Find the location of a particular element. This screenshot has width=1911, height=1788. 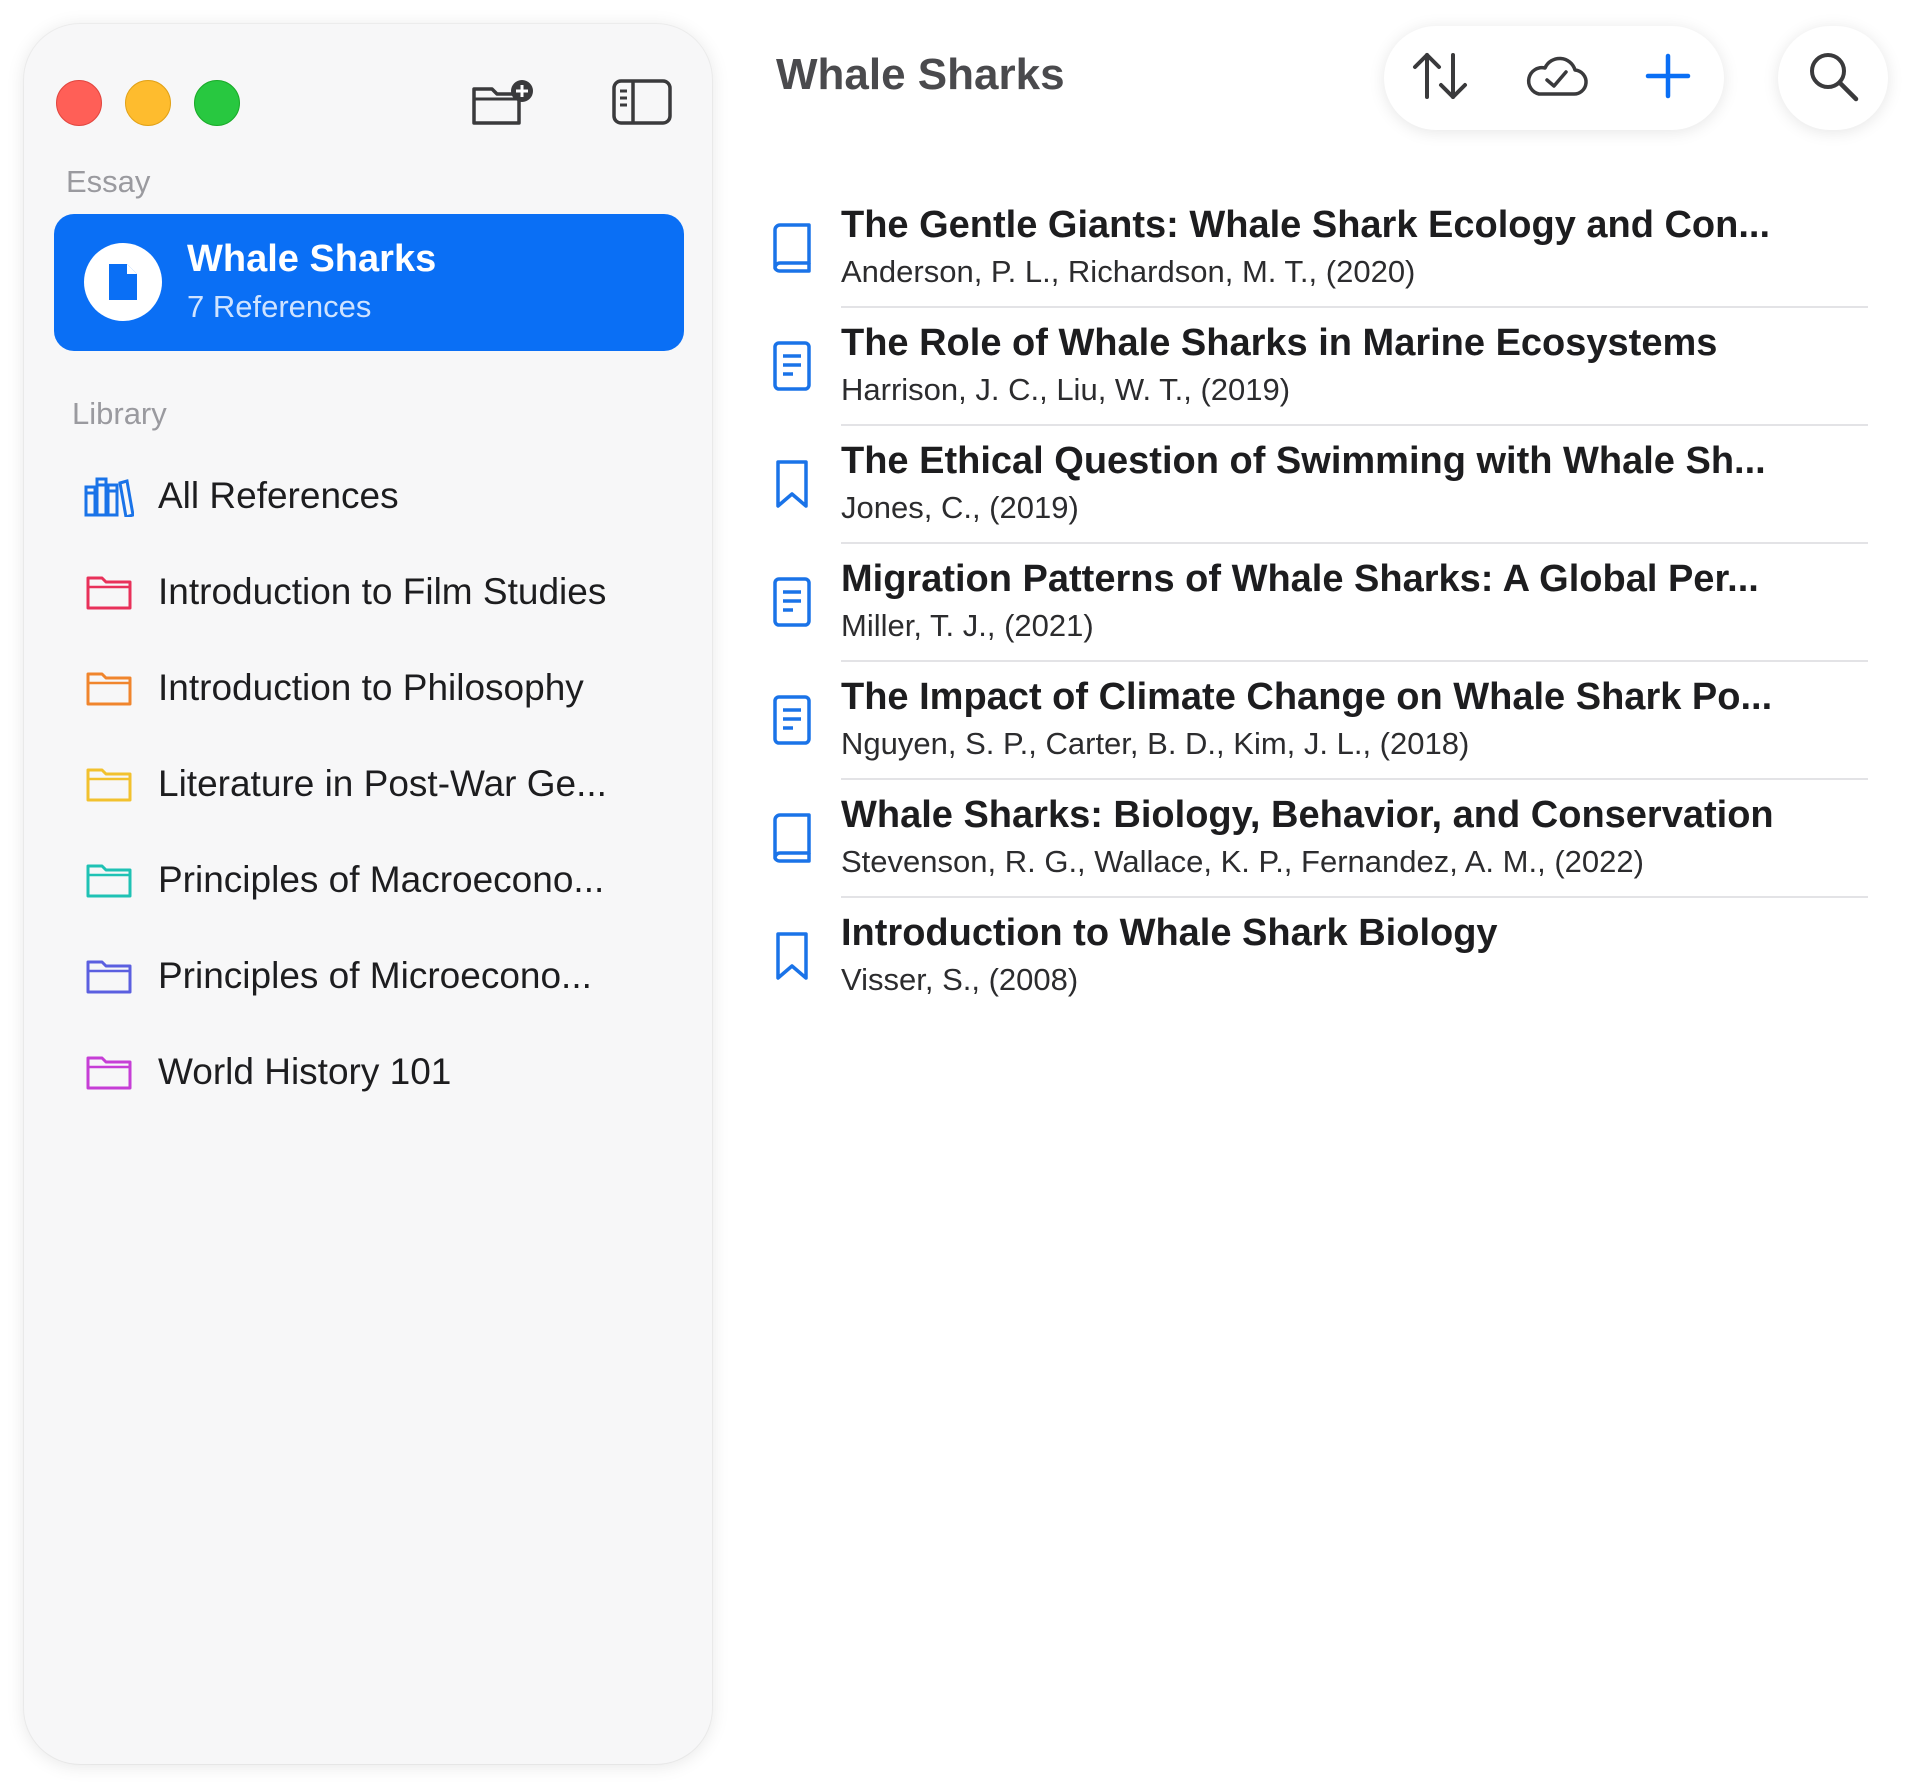

sidebar-toggle-button is located at coordinates (642, 104).